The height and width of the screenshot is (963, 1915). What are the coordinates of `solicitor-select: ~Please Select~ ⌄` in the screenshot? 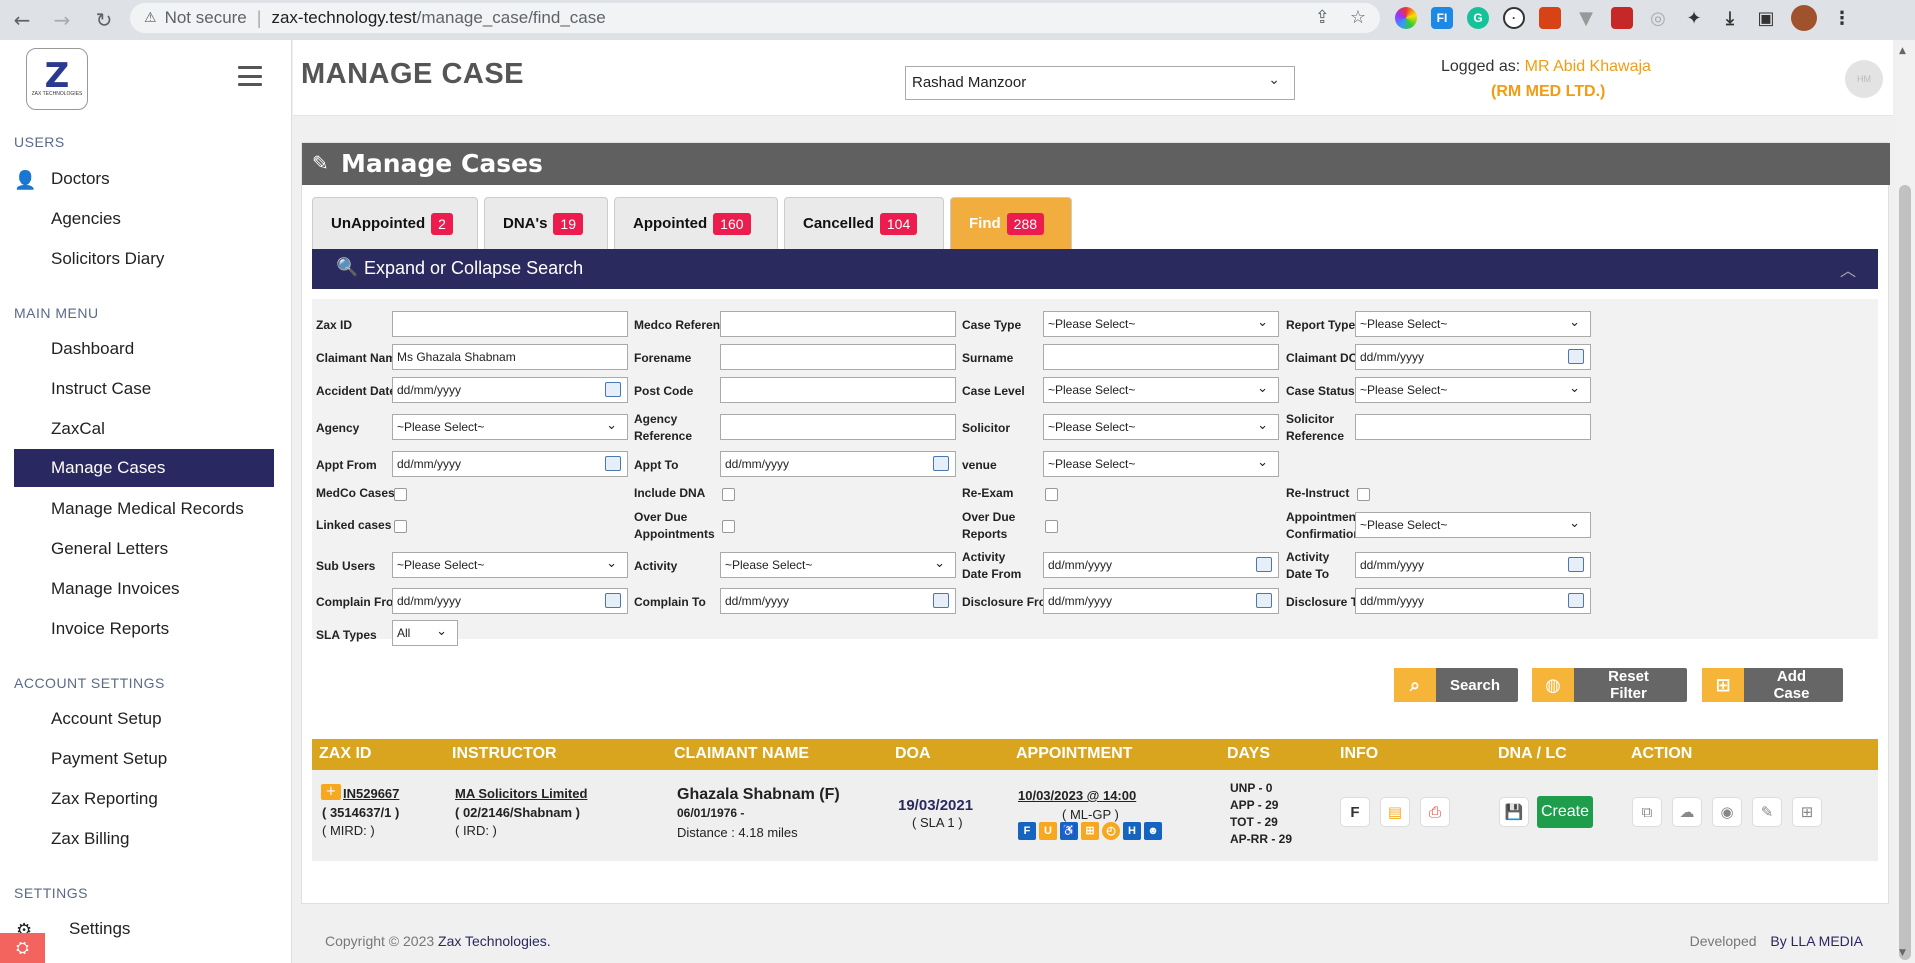 It's located at (1161, 427).